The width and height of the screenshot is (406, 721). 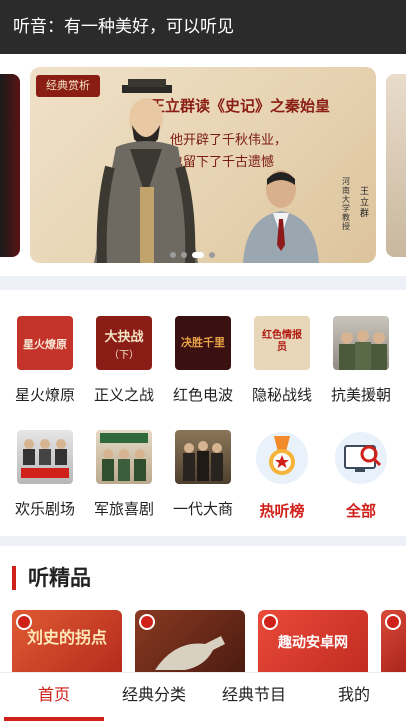 What do you see at coordinates (281, 395) in the screenshot?
I see `category-label: 隐秘战线` at bounding box center [281, 395].